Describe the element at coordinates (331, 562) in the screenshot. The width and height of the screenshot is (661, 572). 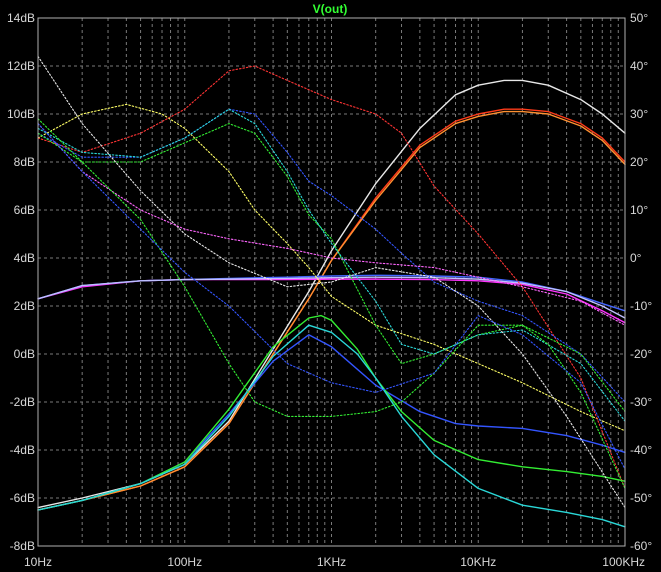
I see `x-tick-label: 1KHz` at that location.